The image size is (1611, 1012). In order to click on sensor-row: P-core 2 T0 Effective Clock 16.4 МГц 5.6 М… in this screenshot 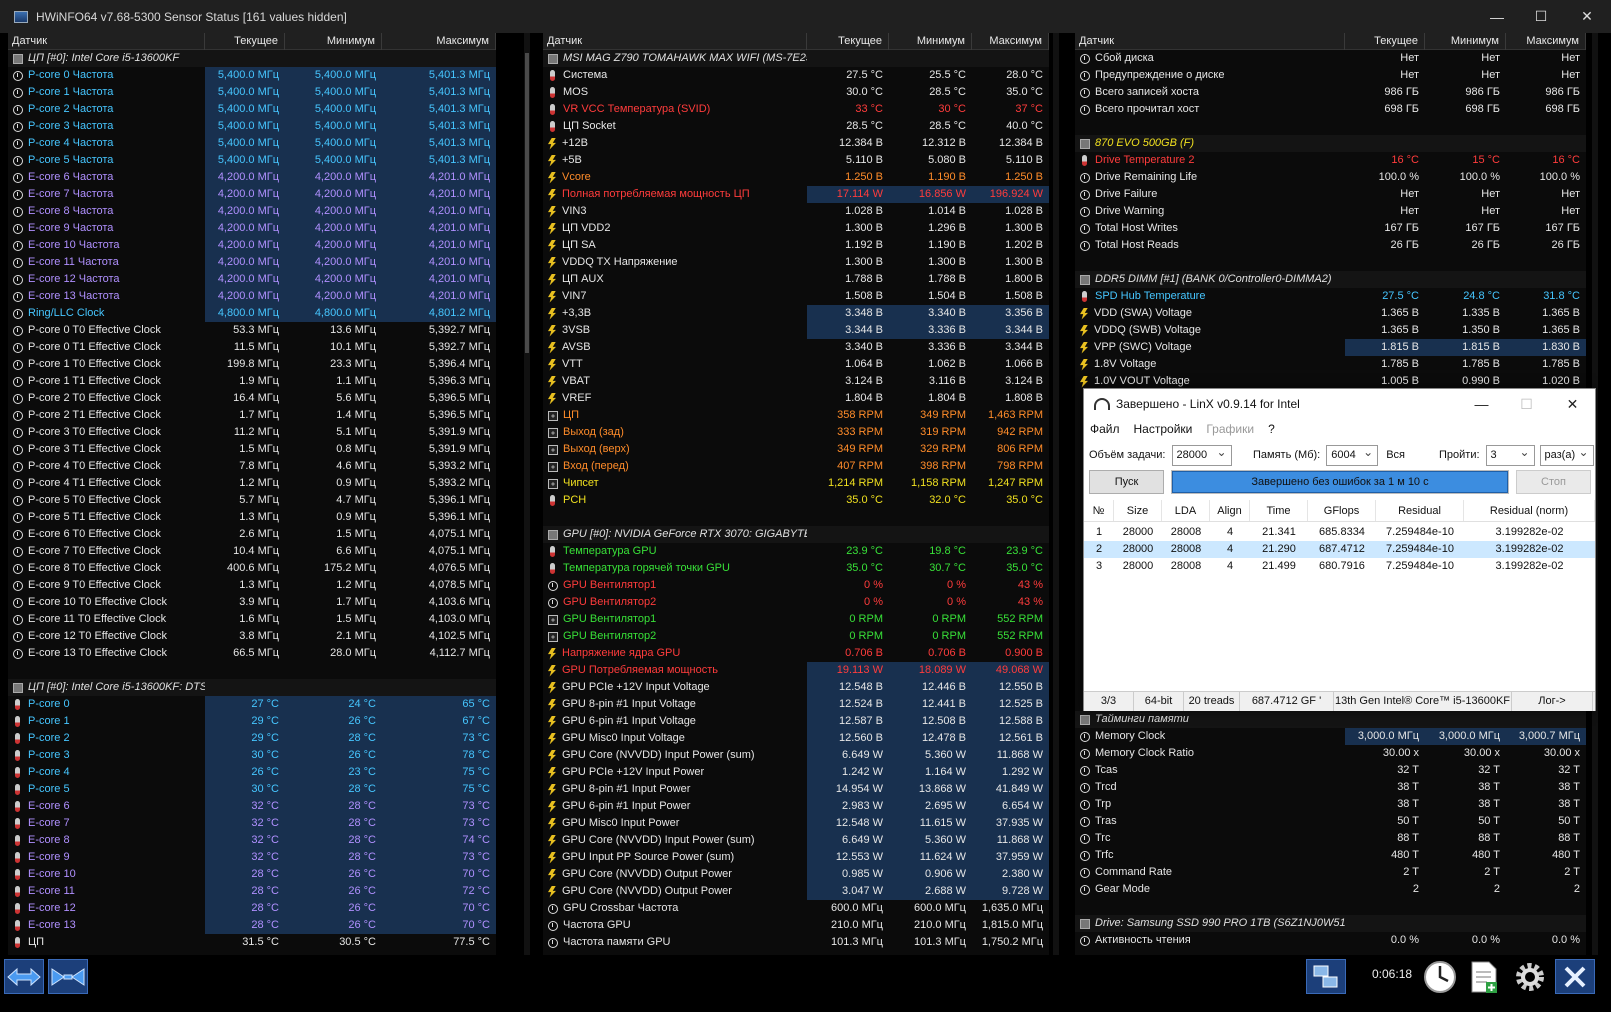, I will do `click(252, 398)`.